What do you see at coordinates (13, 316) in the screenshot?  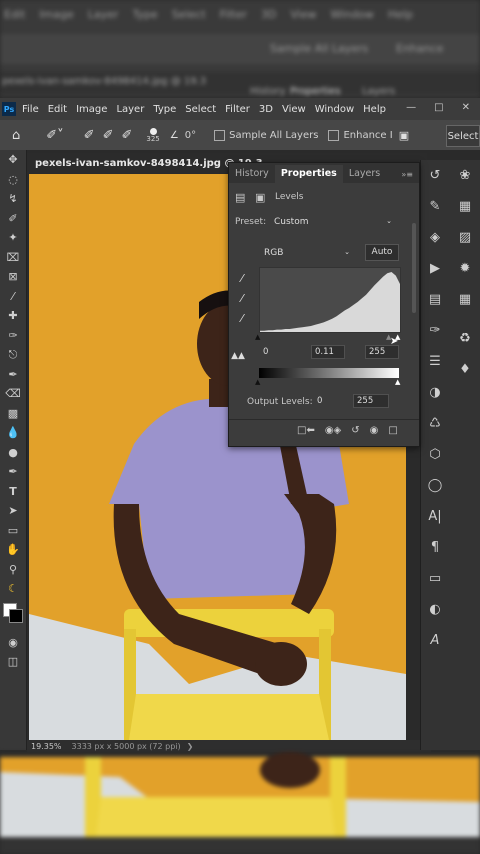 I see `healing-brush-icon: ✚` at bounding box center [13, 316].